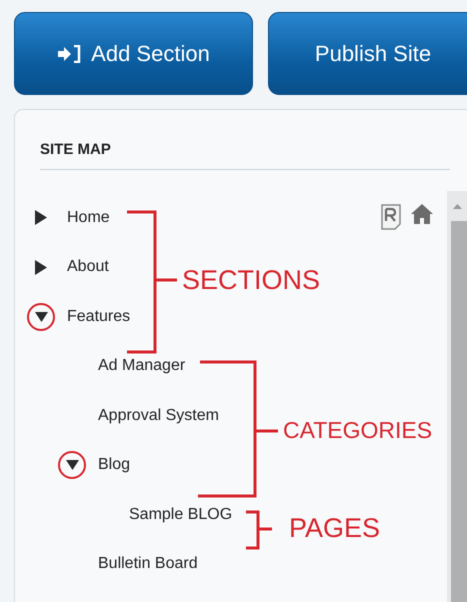 This screenshot has height=602, width=467. I want to click on tree-item: Sample BLOG, so click(180, 515).